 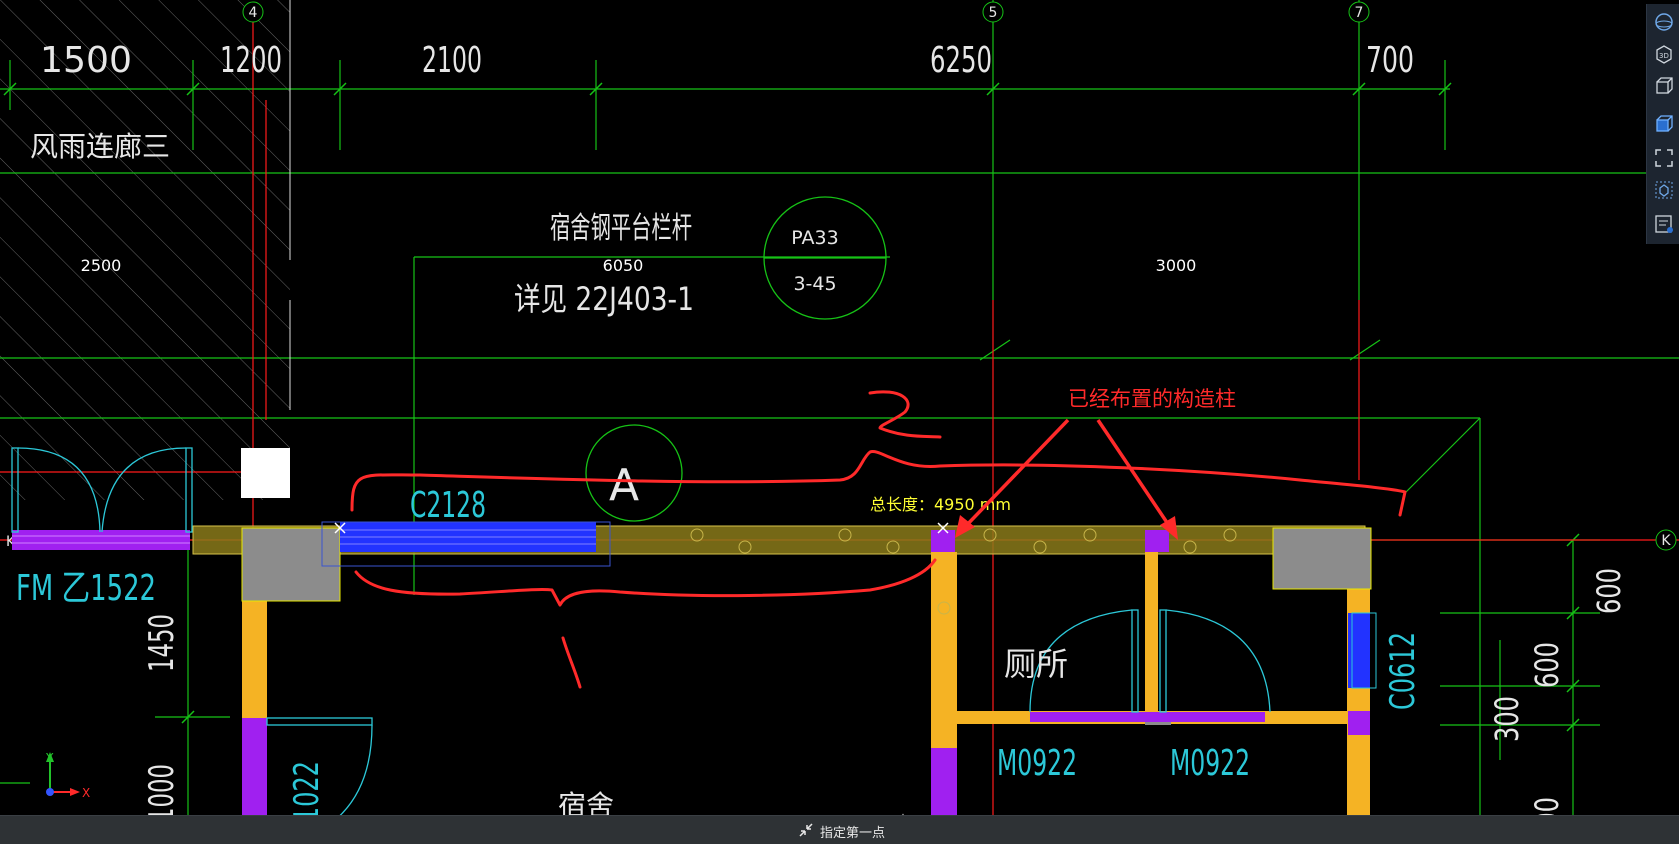 What do you see at coordinates (1066, 479) in the screenshot?
I see `annotation-arrows` at bounding box center [1066, 479].